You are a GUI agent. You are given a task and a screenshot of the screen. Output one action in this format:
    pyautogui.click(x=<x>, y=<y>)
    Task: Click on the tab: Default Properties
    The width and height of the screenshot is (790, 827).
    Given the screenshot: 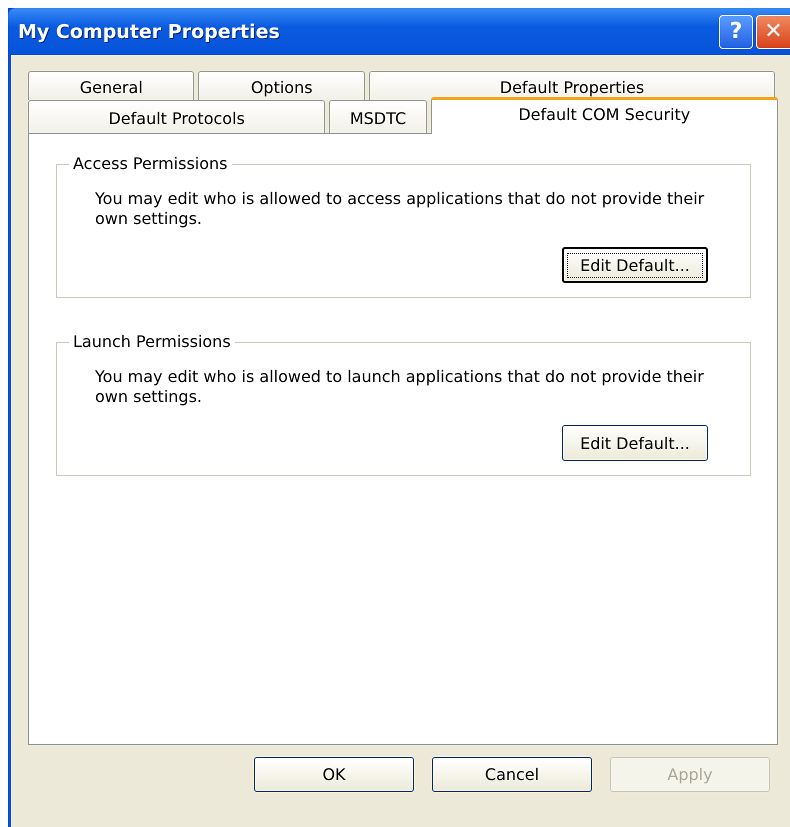 What is the action you would take?
    pyautogui.click(x=571, y=85)
    